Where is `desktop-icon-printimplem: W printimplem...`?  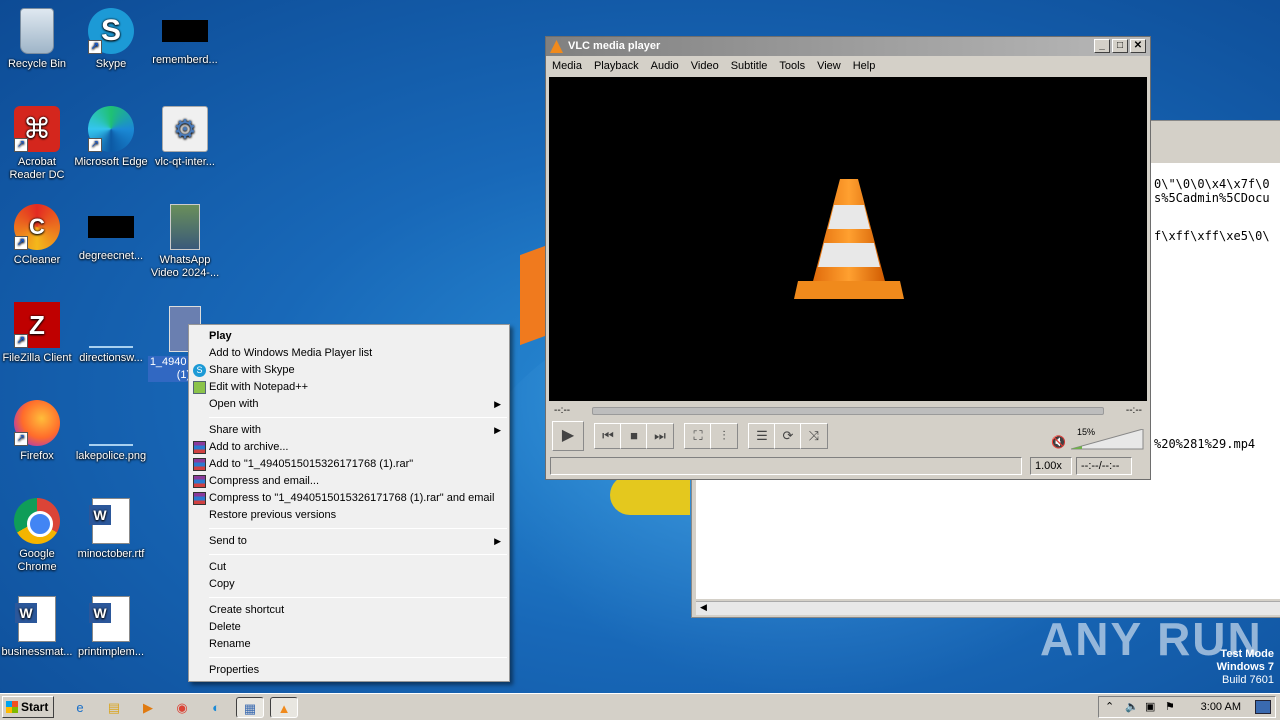 desktop-icon-printimplem: W printimplem... is located at coordinates (111, 627).